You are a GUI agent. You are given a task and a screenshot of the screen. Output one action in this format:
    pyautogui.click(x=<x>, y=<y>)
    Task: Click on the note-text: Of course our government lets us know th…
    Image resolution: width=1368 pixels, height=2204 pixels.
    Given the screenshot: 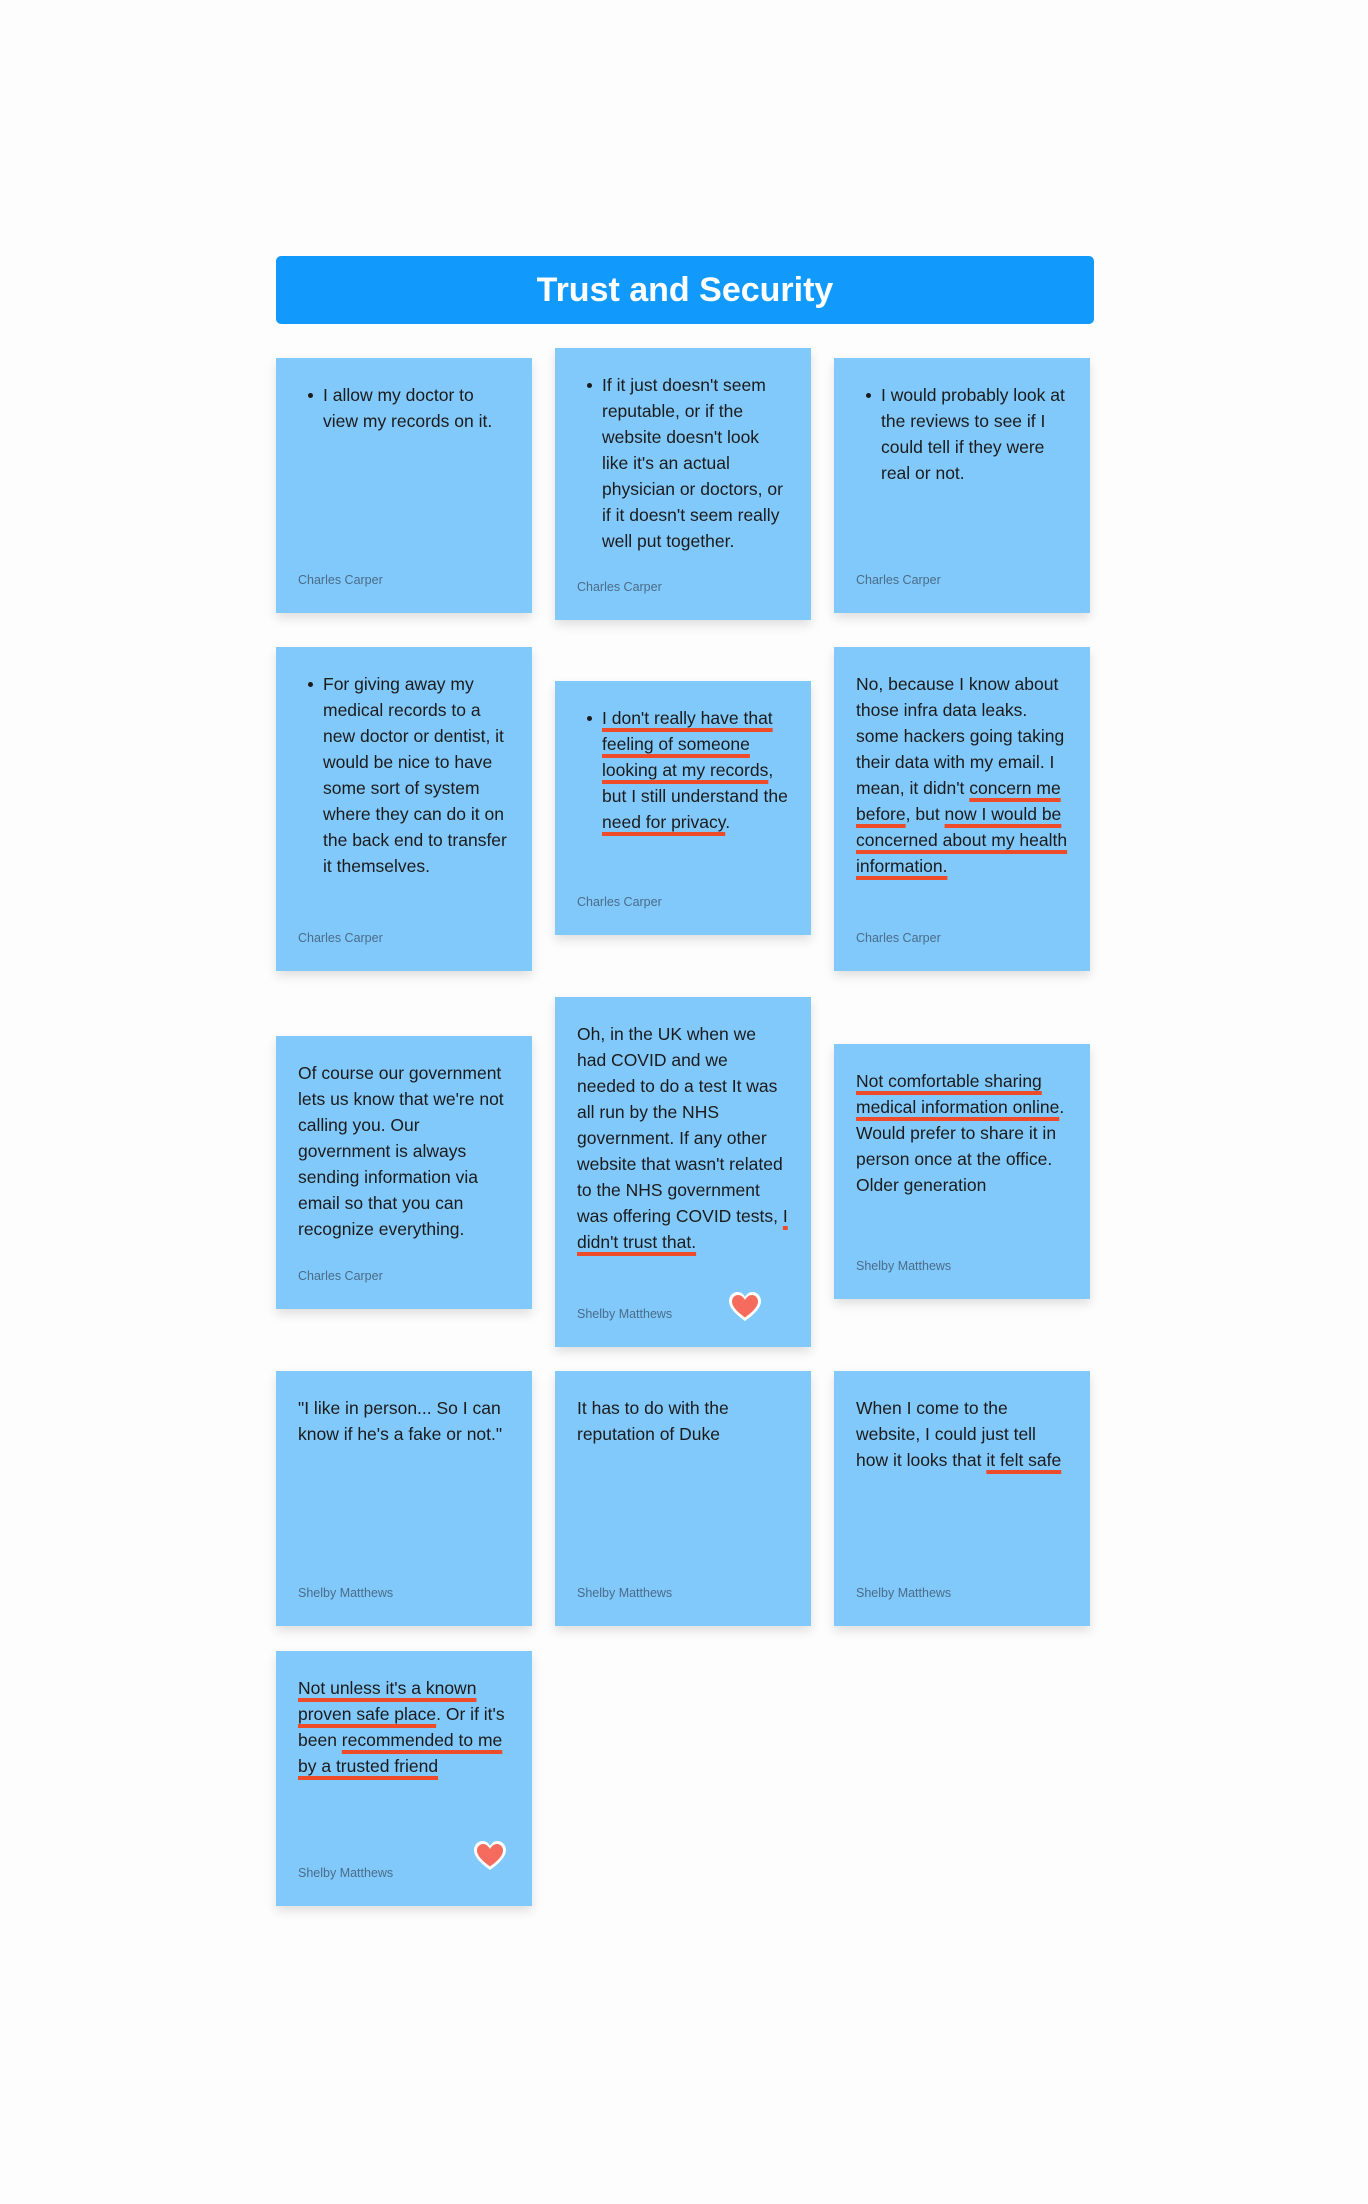 What is the action you would take?
    pyautogui.click(x=404, y=1151)
    